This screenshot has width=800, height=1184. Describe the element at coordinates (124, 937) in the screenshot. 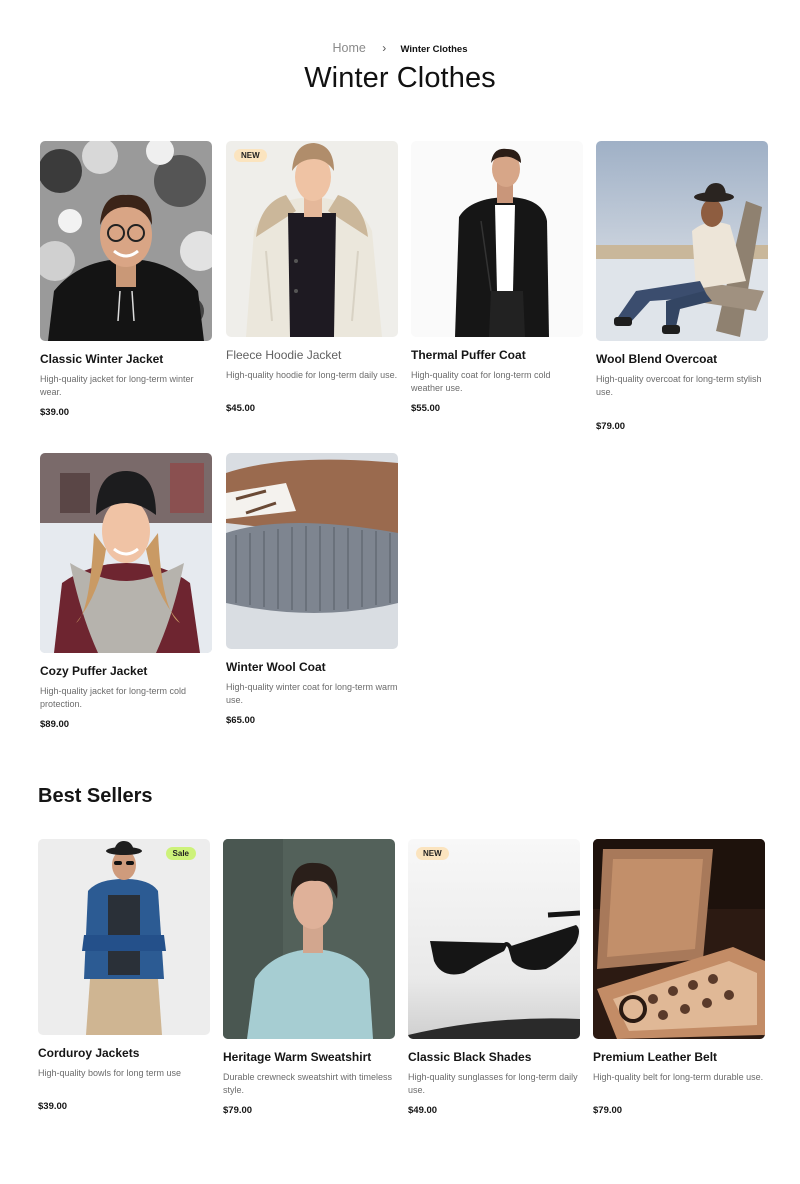

I see `product-image: Sale` at that location.